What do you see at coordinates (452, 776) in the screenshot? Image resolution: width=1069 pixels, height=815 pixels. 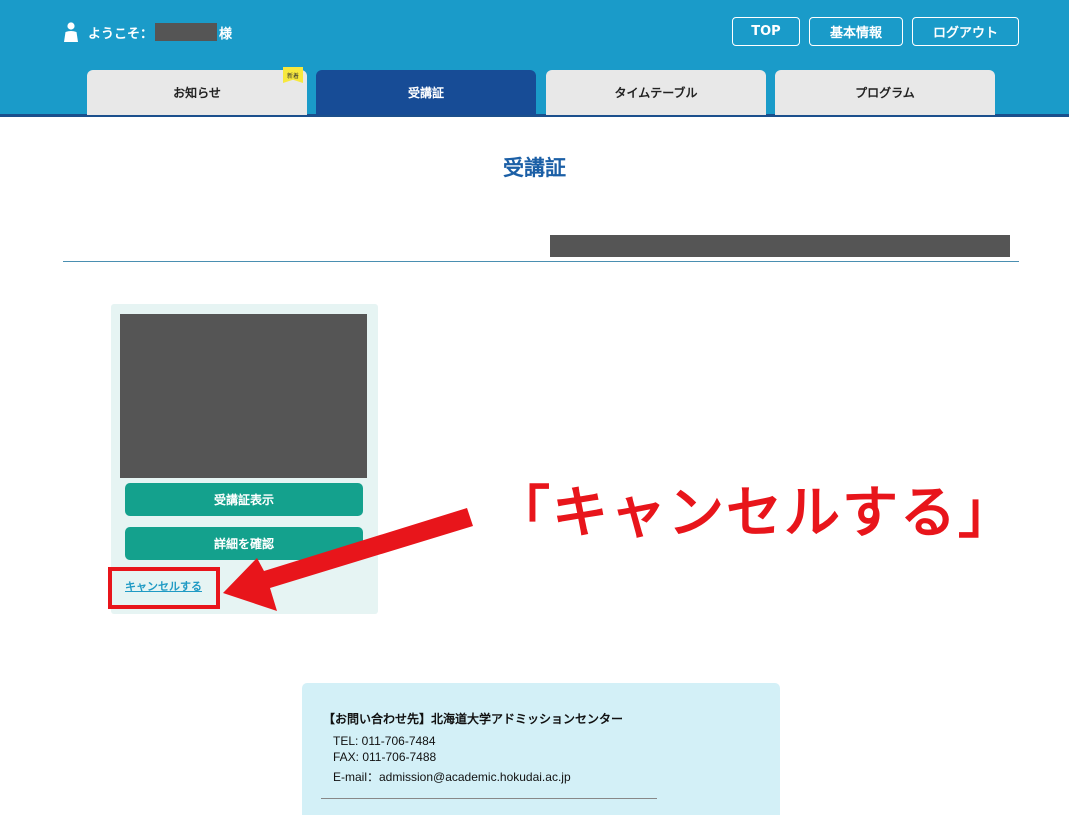 I see `contact-email: E-mail：admission@academic.hokudai.ac.jp` at bounding box center [452, 776].